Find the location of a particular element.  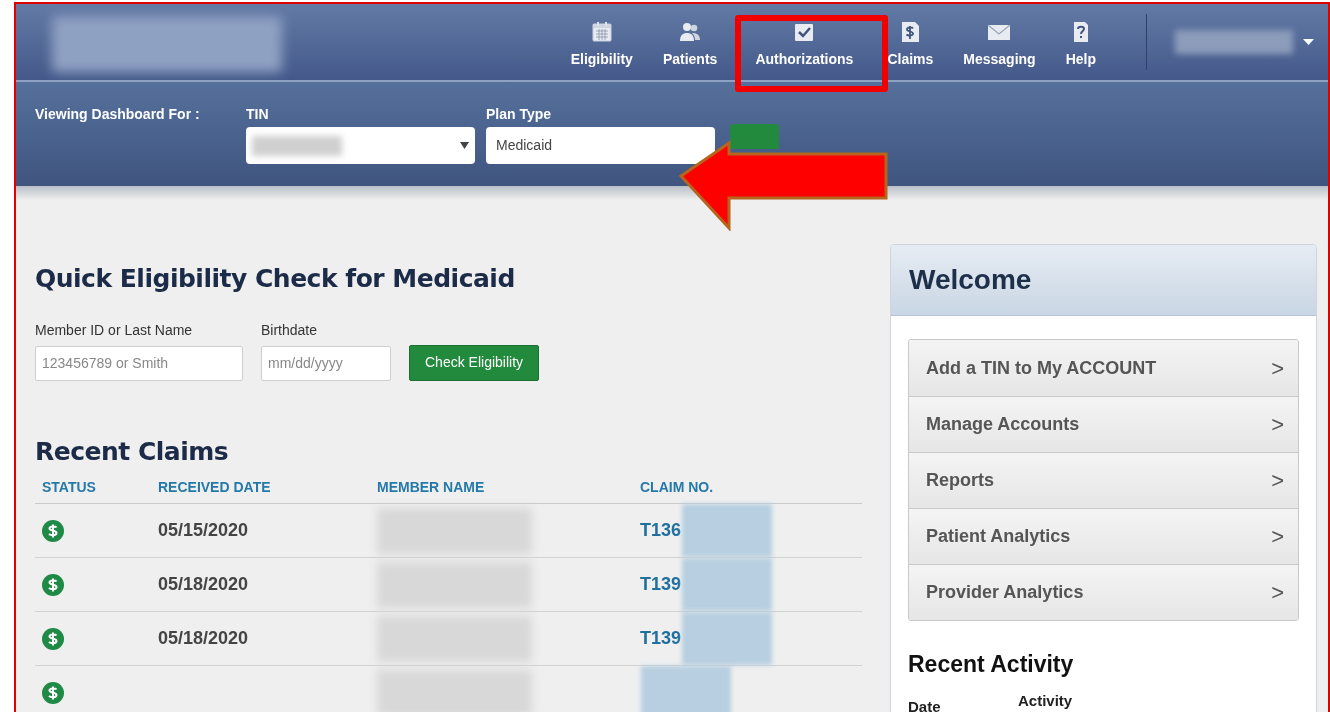

nav-item: Help is located at coordinates (1080, 42).